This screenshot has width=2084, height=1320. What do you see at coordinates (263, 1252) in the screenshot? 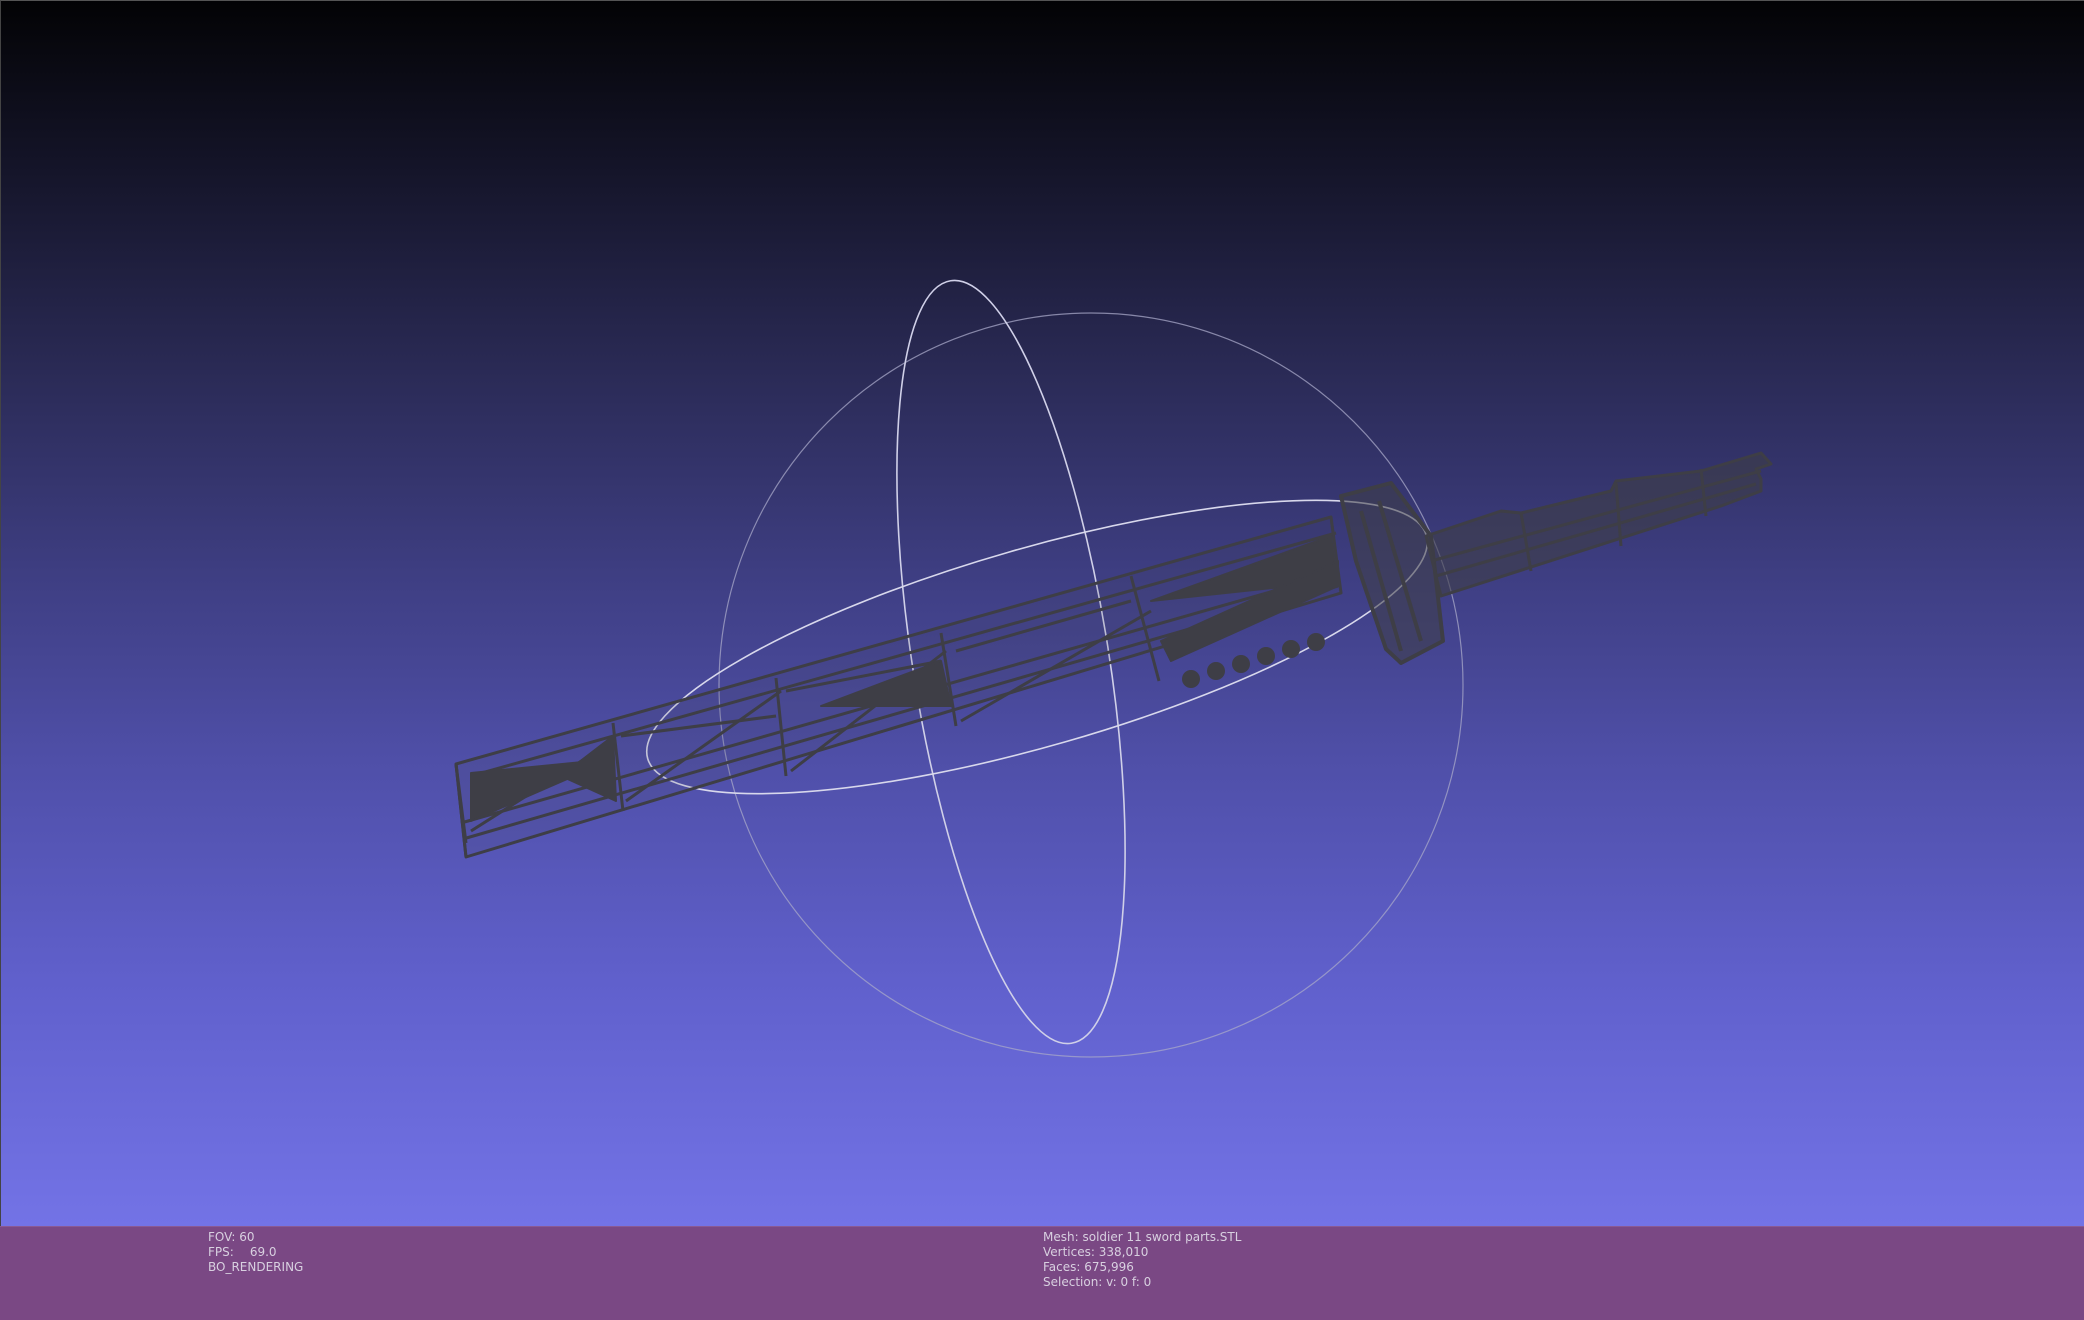
I see `fps-value: 69.0` at bounding box center [263, 1252].